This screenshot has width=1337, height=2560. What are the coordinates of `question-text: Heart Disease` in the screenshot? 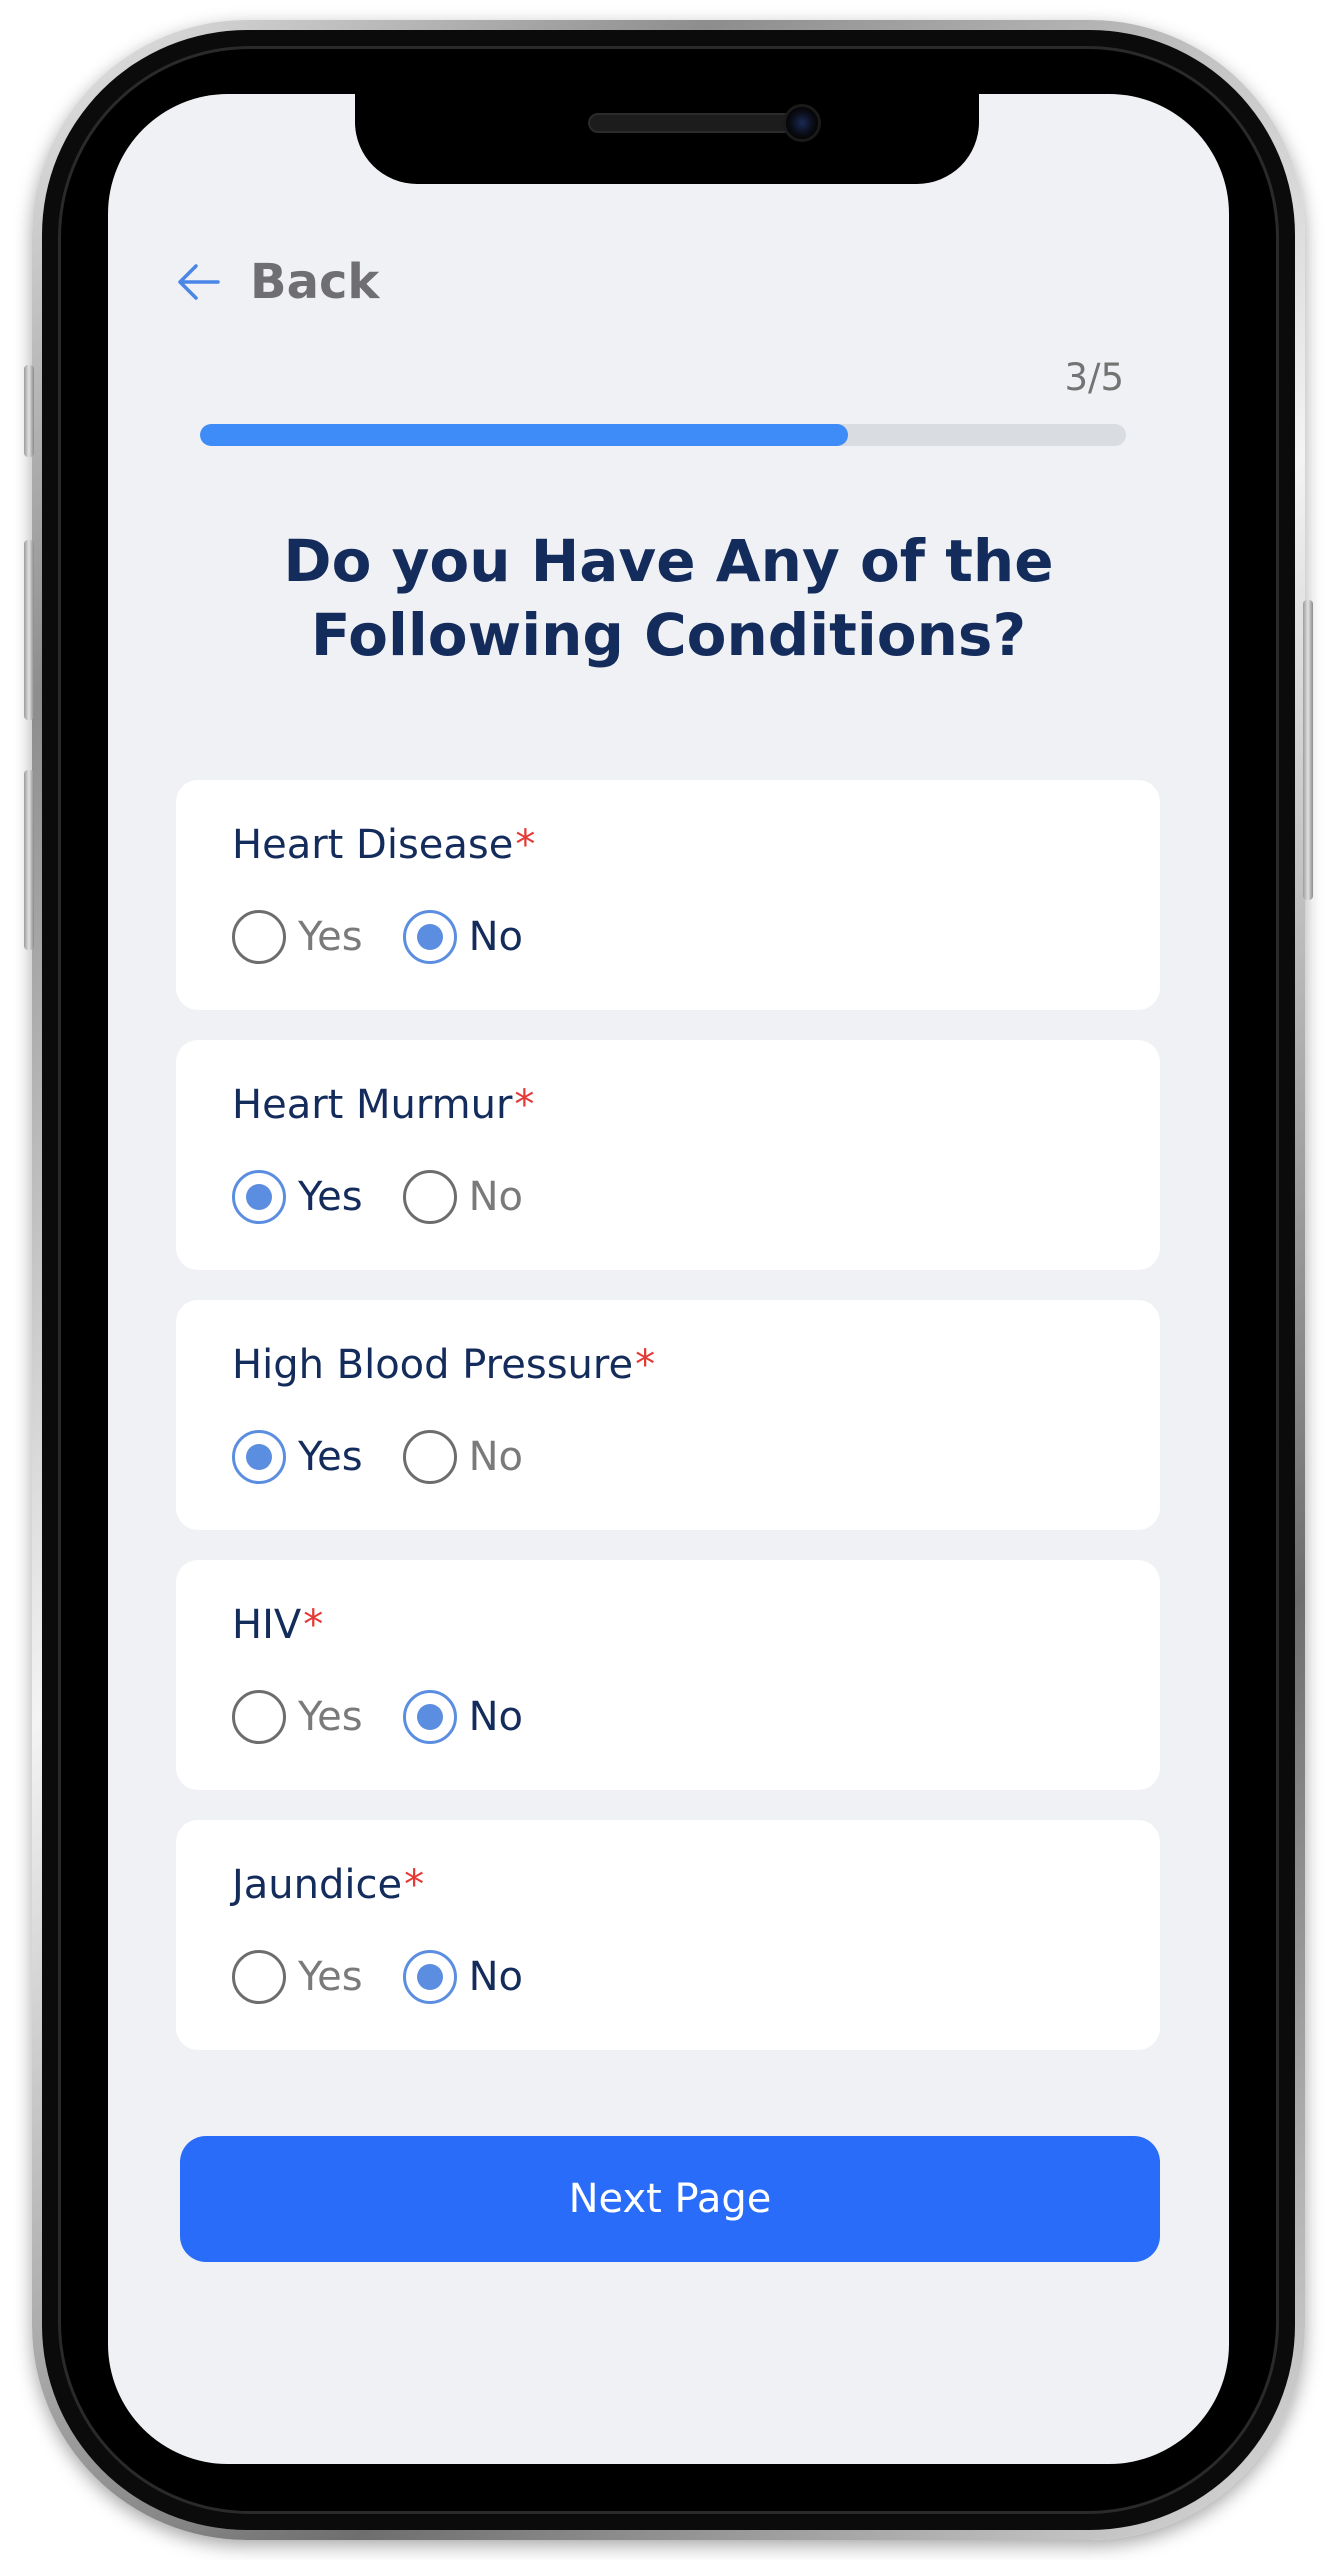 It's located at (373, 845).